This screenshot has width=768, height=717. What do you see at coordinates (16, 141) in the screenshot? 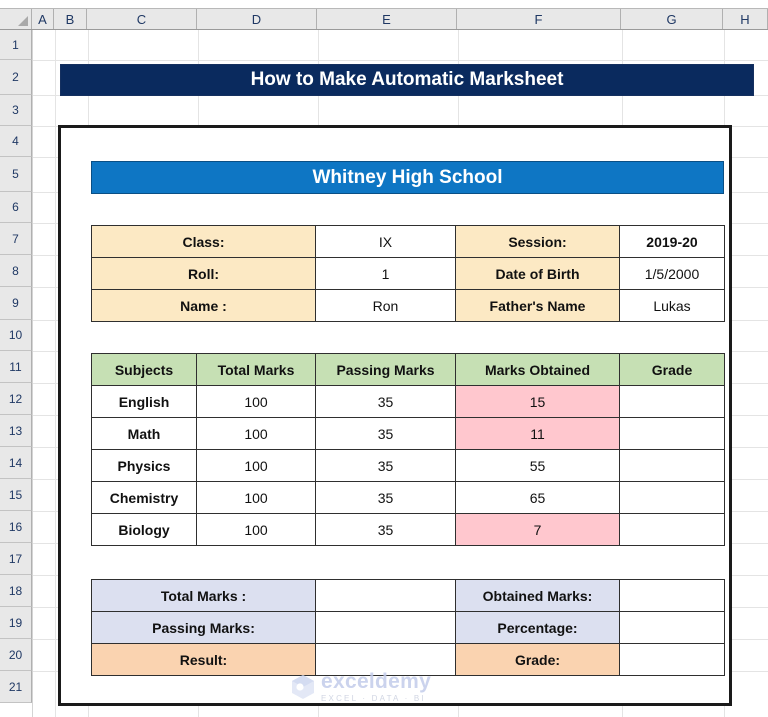
I see `row-header-4: 4` at bounding box center [16, 141].